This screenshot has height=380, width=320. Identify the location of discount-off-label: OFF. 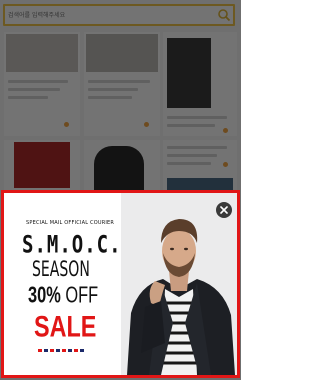
(79, 296).